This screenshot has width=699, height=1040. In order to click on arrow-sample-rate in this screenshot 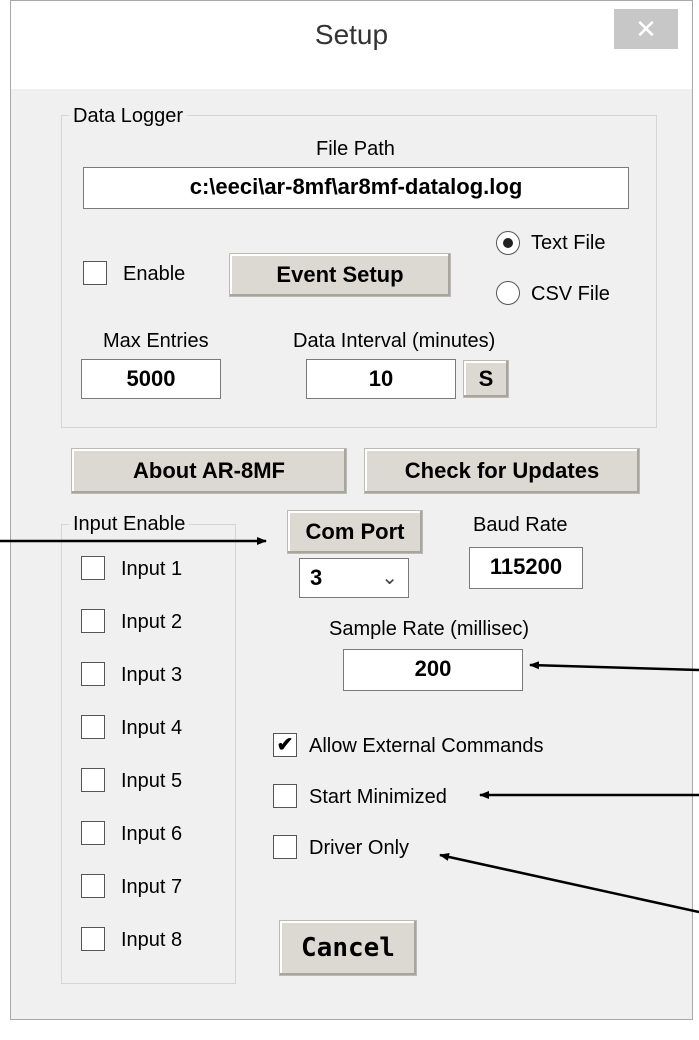, I will do `click(614, 666)`.